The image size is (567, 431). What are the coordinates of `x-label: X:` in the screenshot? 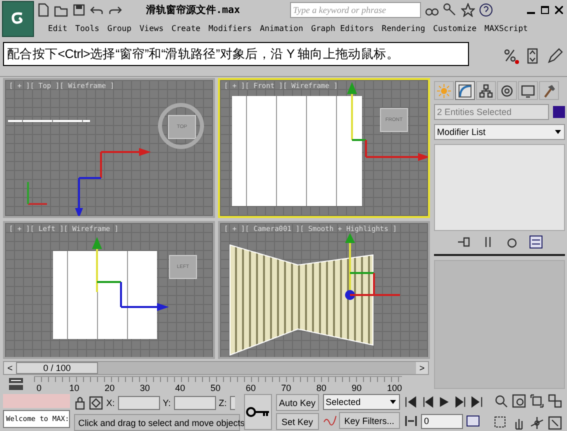 It's located at (110, 403).